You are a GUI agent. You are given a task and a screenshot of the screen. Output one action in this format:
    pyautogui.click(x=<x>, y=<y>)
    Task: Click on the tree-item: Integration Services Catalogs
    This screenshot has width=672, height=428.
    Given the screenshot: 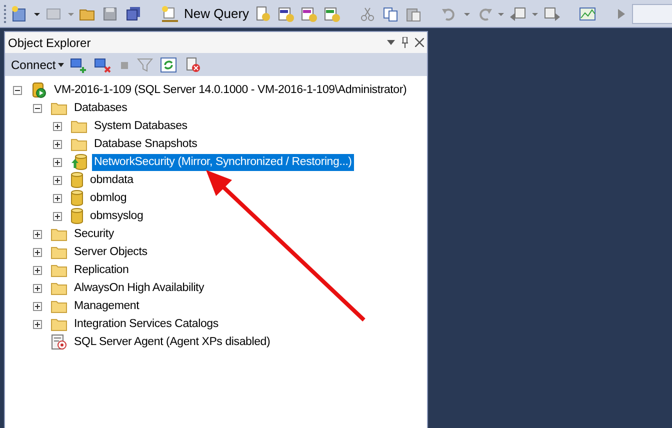 What is the action you would take?
    pyautogui.click(x=146, y=324)
    